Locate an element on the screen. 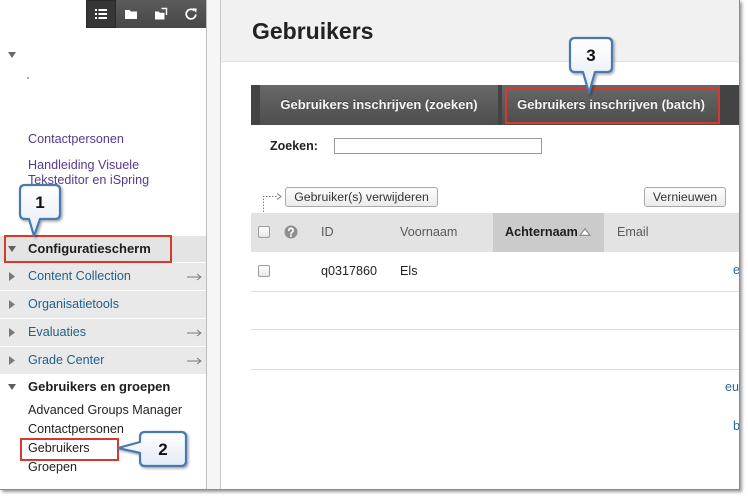  delete-users-button: Gebruiker(s) verwijderen is located at coordinates (361, 197).